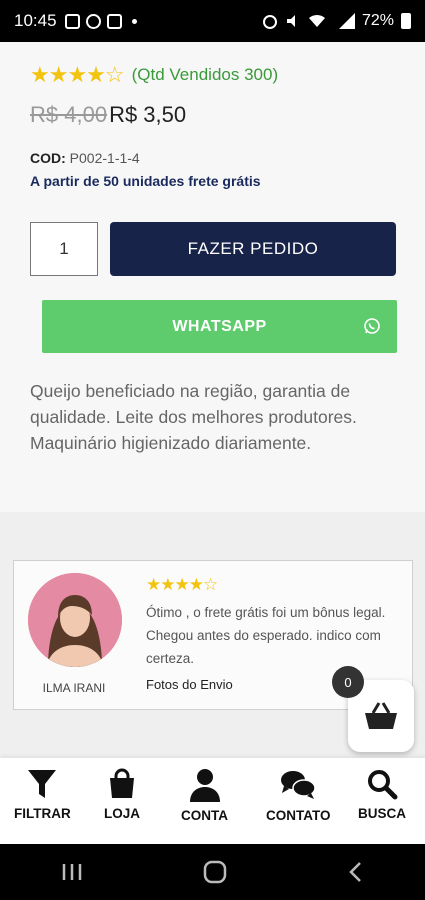 Image resolution: width=425 pixels, height=900 pixels. What do you see at coordinates (383, 785) in the screenshot?
I see `search-icon` at bounding box center [383, 785].